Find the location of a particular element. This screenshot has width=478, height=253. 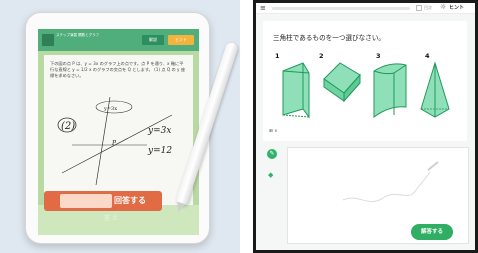

question-text: 三角柱であるものを一つ選びなさい。 is located at coordinates (329, 38).